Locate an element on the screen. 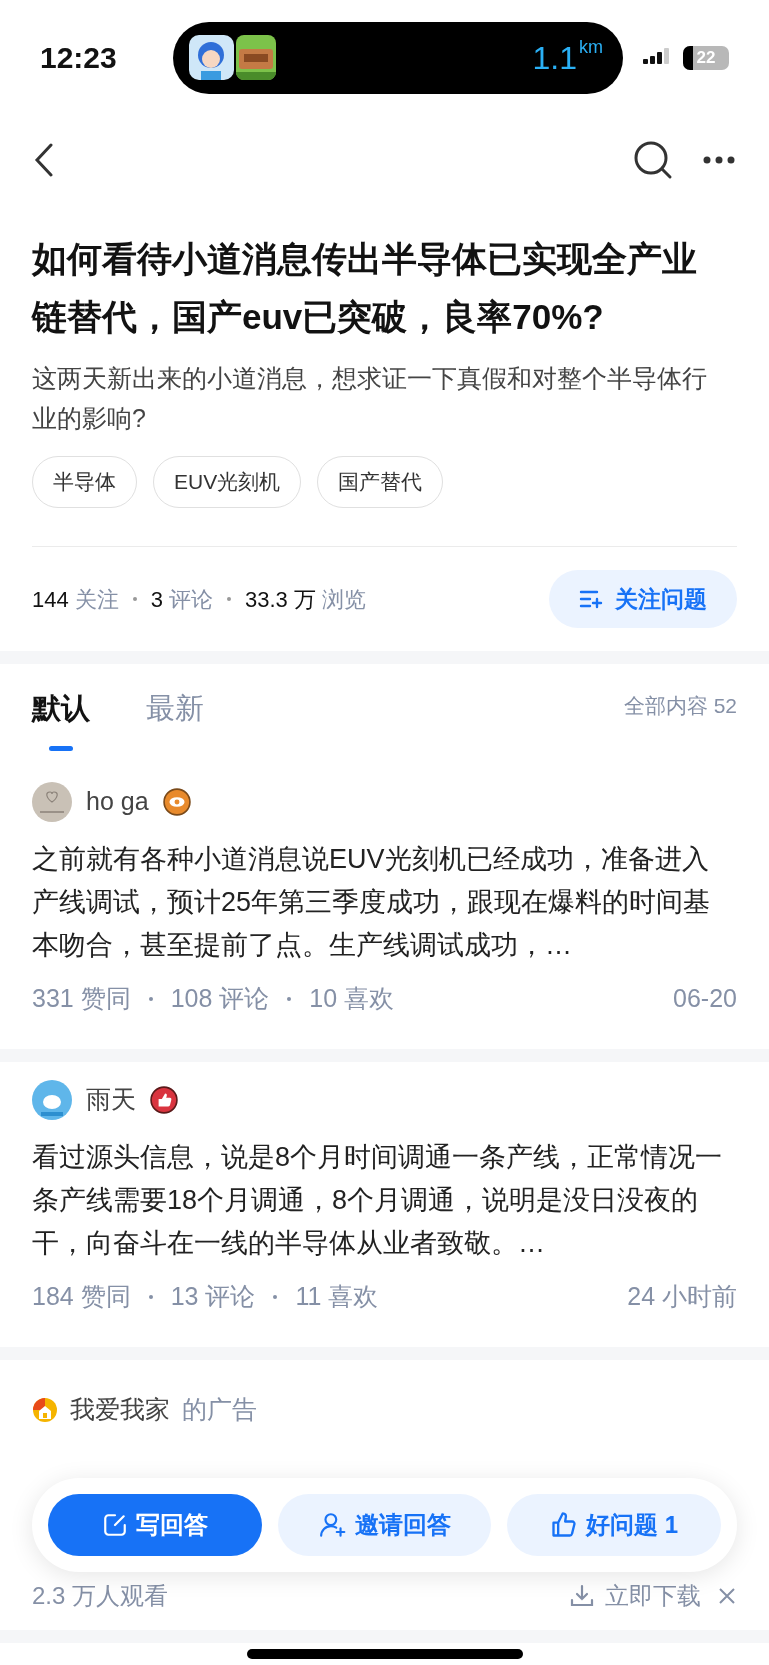  close-icon is located at coordinates (727, 1596).